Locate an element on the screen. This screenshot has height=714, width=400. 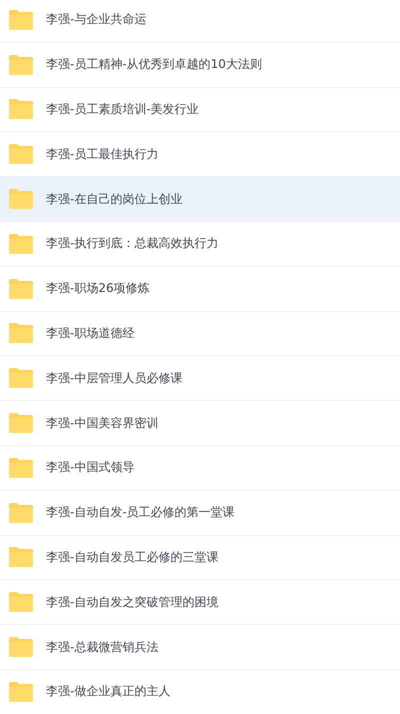
folder-item: 李强-总裁微营销兵法 is located at coordinates (200, 647).